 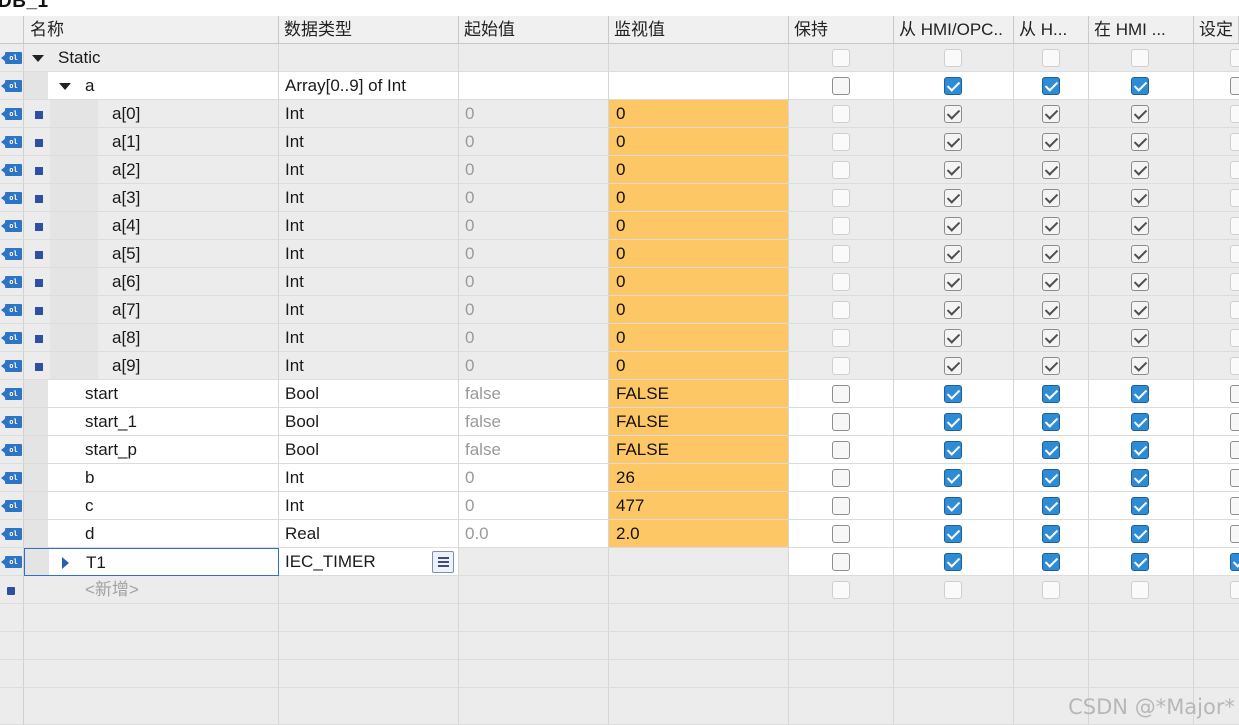 I want to click on col-header-type: 数据类型, so click(x=369, y=30).